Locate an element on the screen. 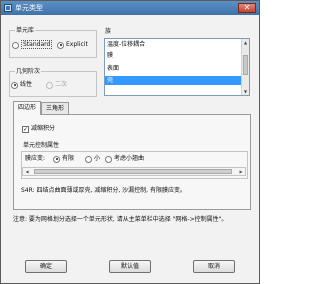 The height and width of the screenshot is (284, 320). family-scroll-thumb is located at coordinates (245, 65).